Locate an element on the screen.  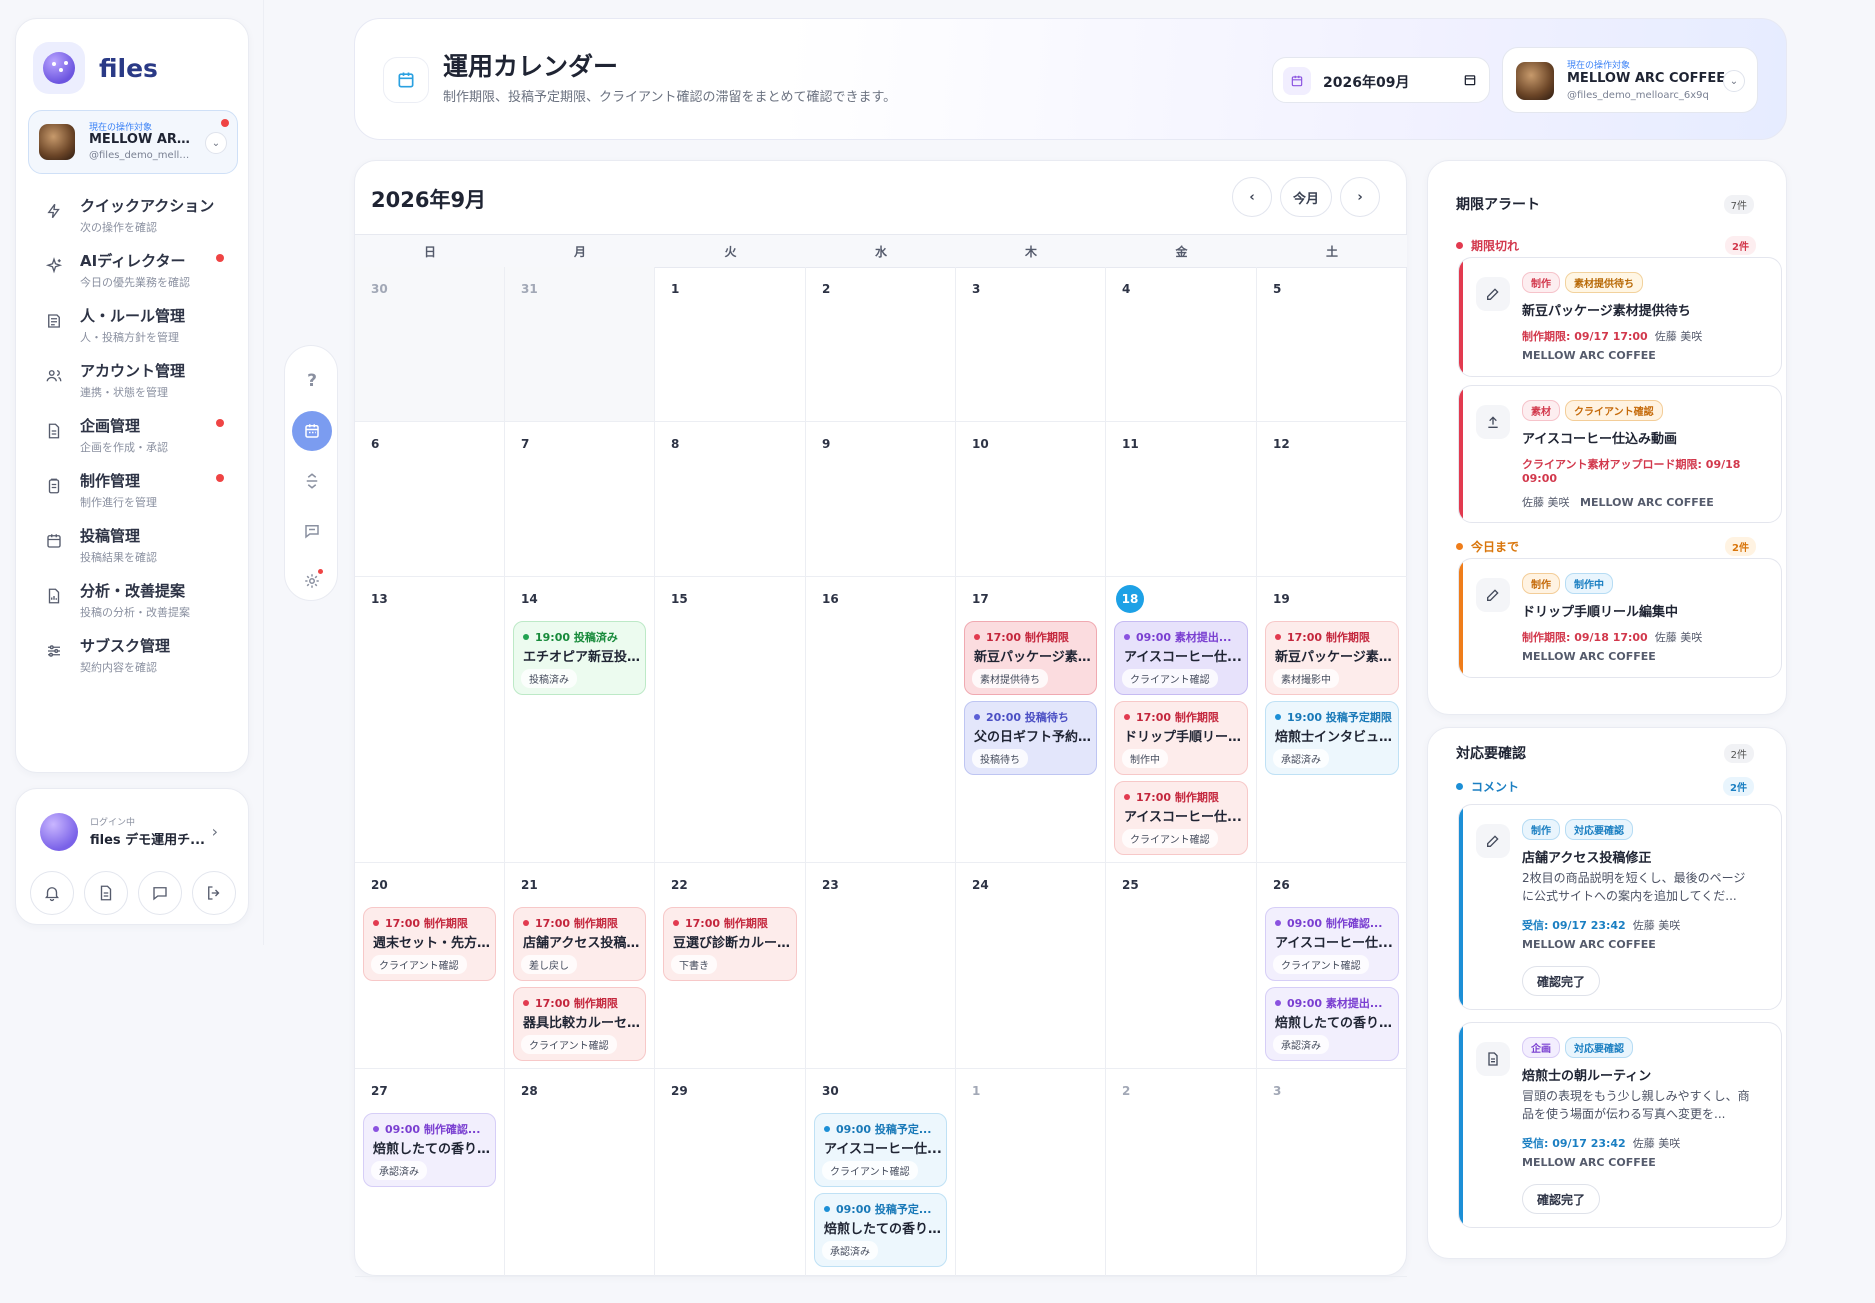
calendar-day-cell: 6 is located at coordinates (430, 499).